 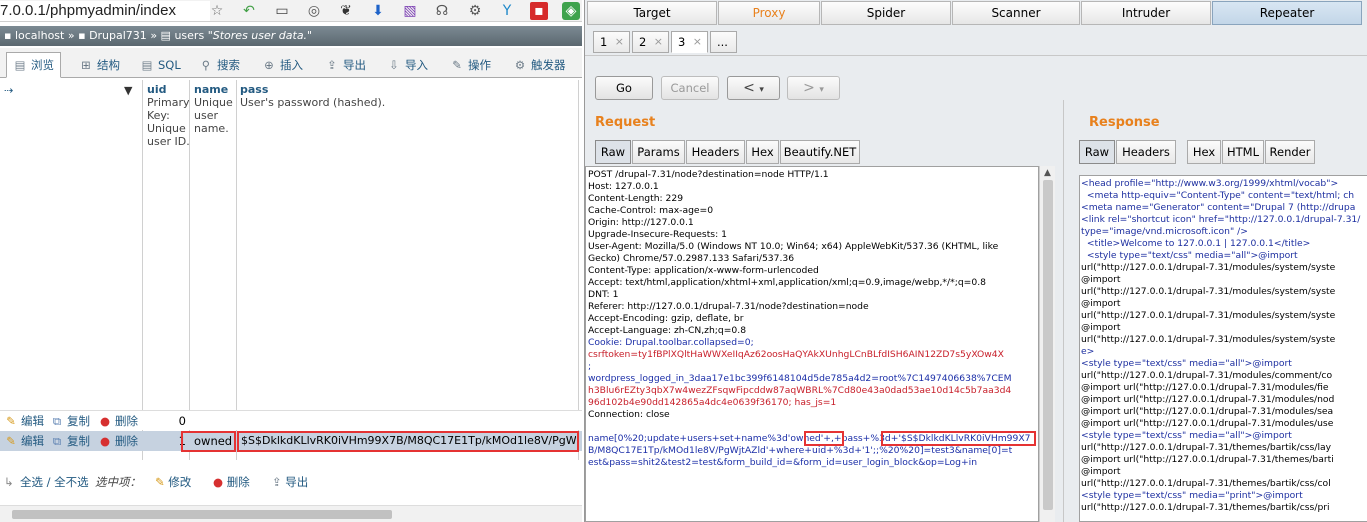 What do you see at coordinates (407, 65) in the screenshot?
I see `tab-import: ⇩ 导入` at bounding box center [407, 65].